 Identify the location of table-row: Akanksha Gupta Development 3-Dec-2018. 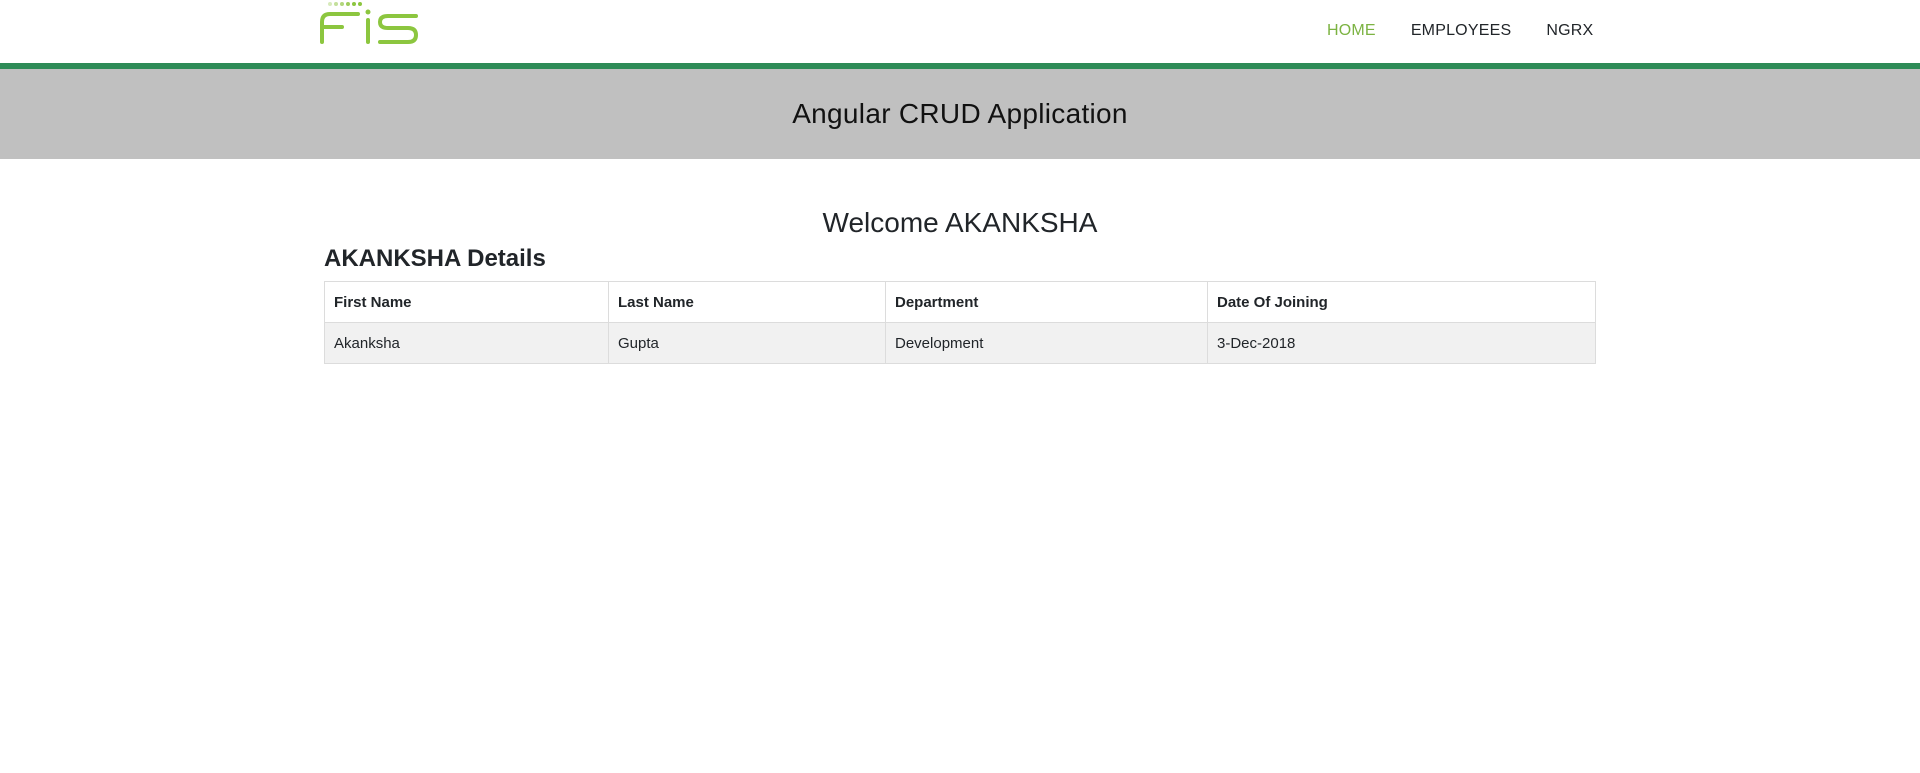
(960, 343).